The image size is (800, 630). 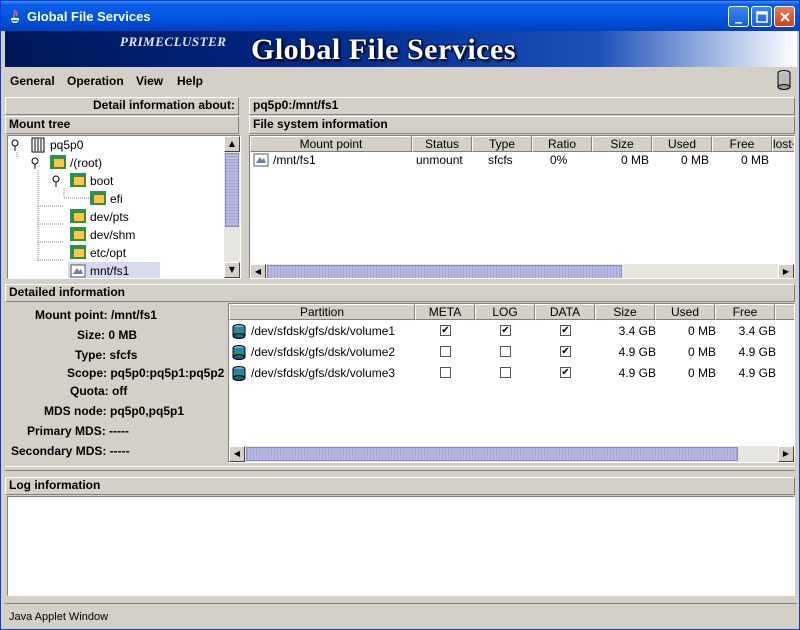 I want to click on fs-hscrollbar: ◀ ▶, so click(x=522, y=271).